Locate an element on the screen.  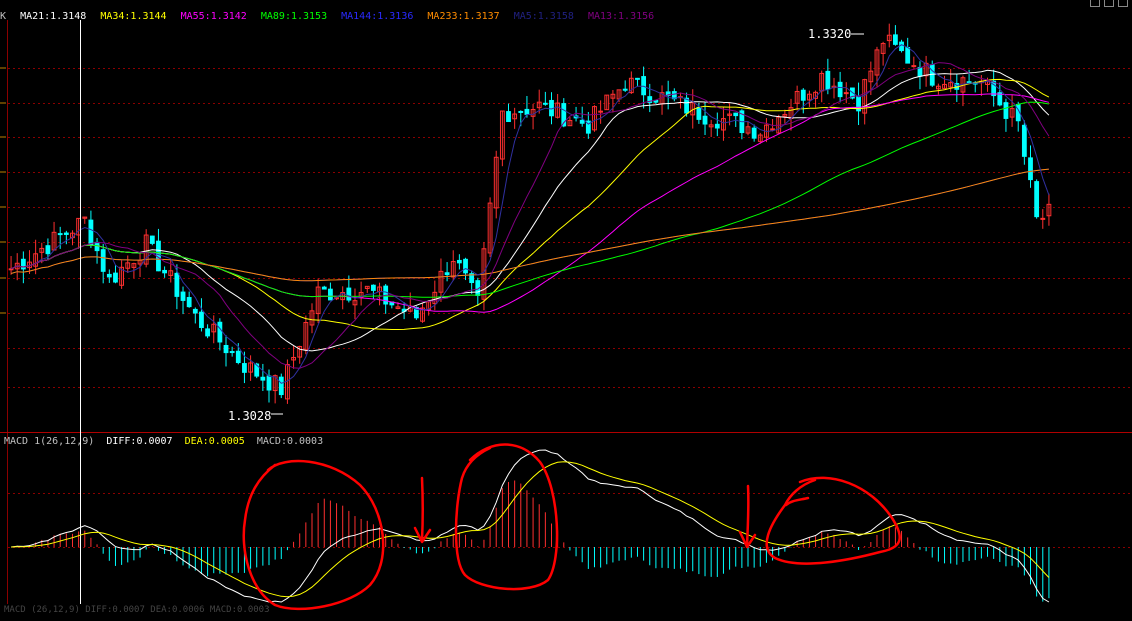
legend-ma13: MA13:1.3156 is located at coordinates (621, 16).